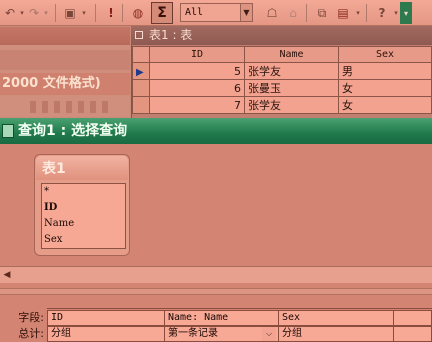 The width and height of the screenshot is (432, 342). What do you see at coordinates (216, 131) in the screenshot?
I see `query-window-titlebar: 查询1 : 选择查询` at bounding box center [216, 131].